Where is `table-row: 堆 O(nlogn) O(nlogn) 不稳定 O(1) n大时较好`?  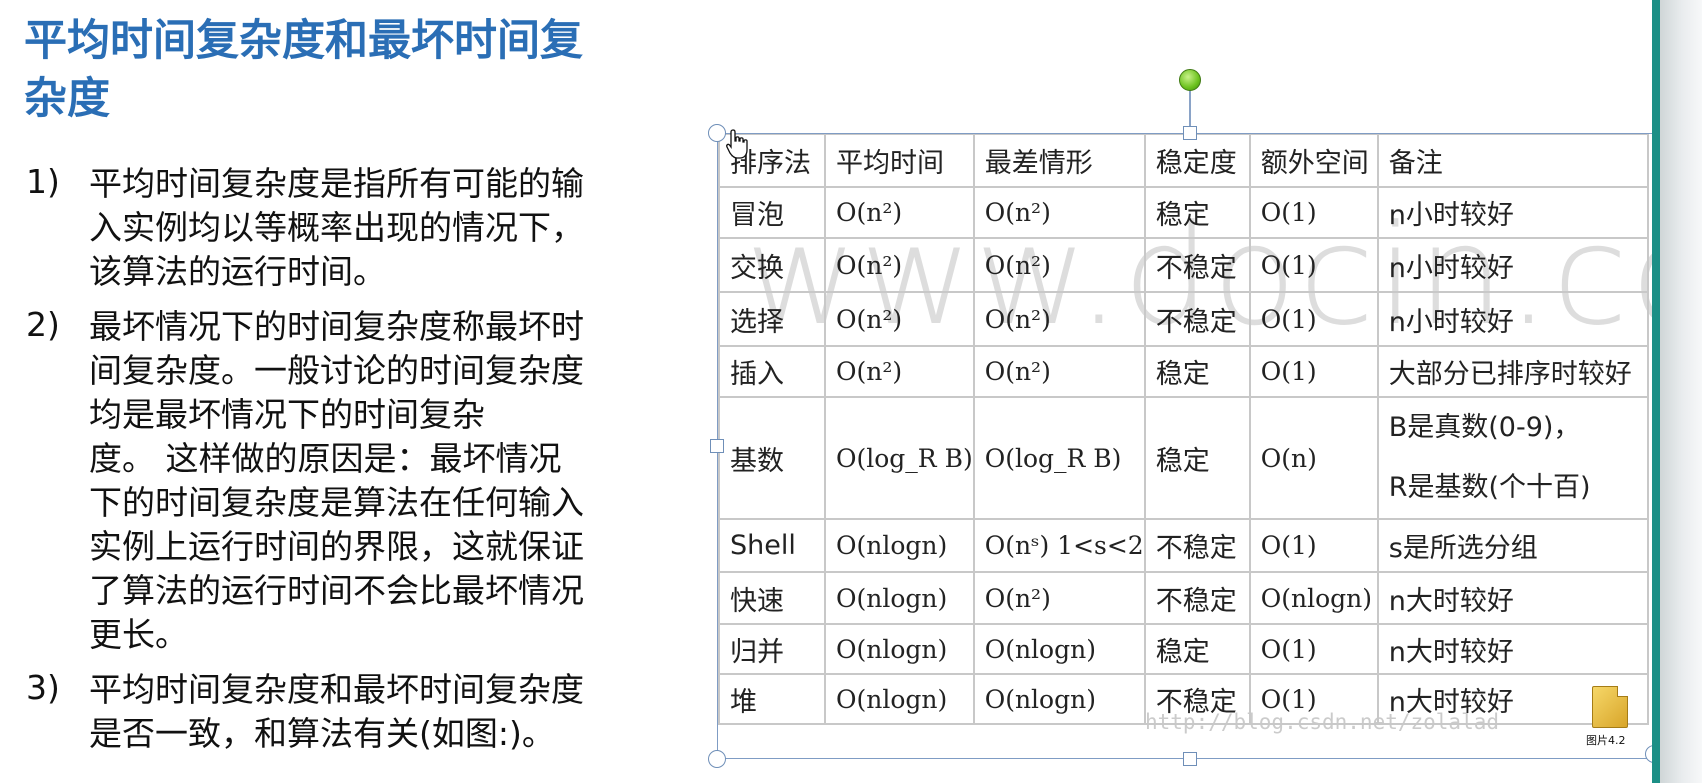 table-row: 堆 O(nlogn) O(nlogn) 不稳定 O(1) n大时较好 is located at coordinates (1183, 699).